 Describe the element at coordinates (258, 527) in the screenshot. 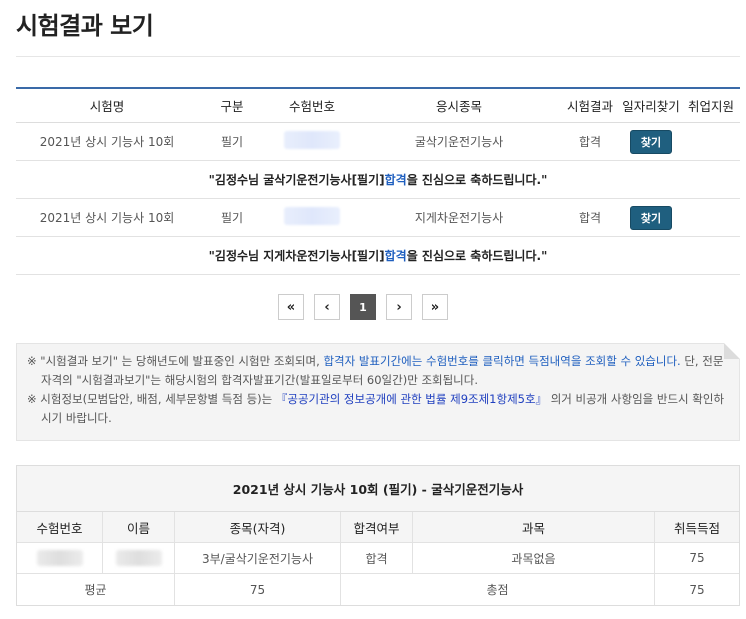

I see `col-qualification: 종목(자격)` at that location.